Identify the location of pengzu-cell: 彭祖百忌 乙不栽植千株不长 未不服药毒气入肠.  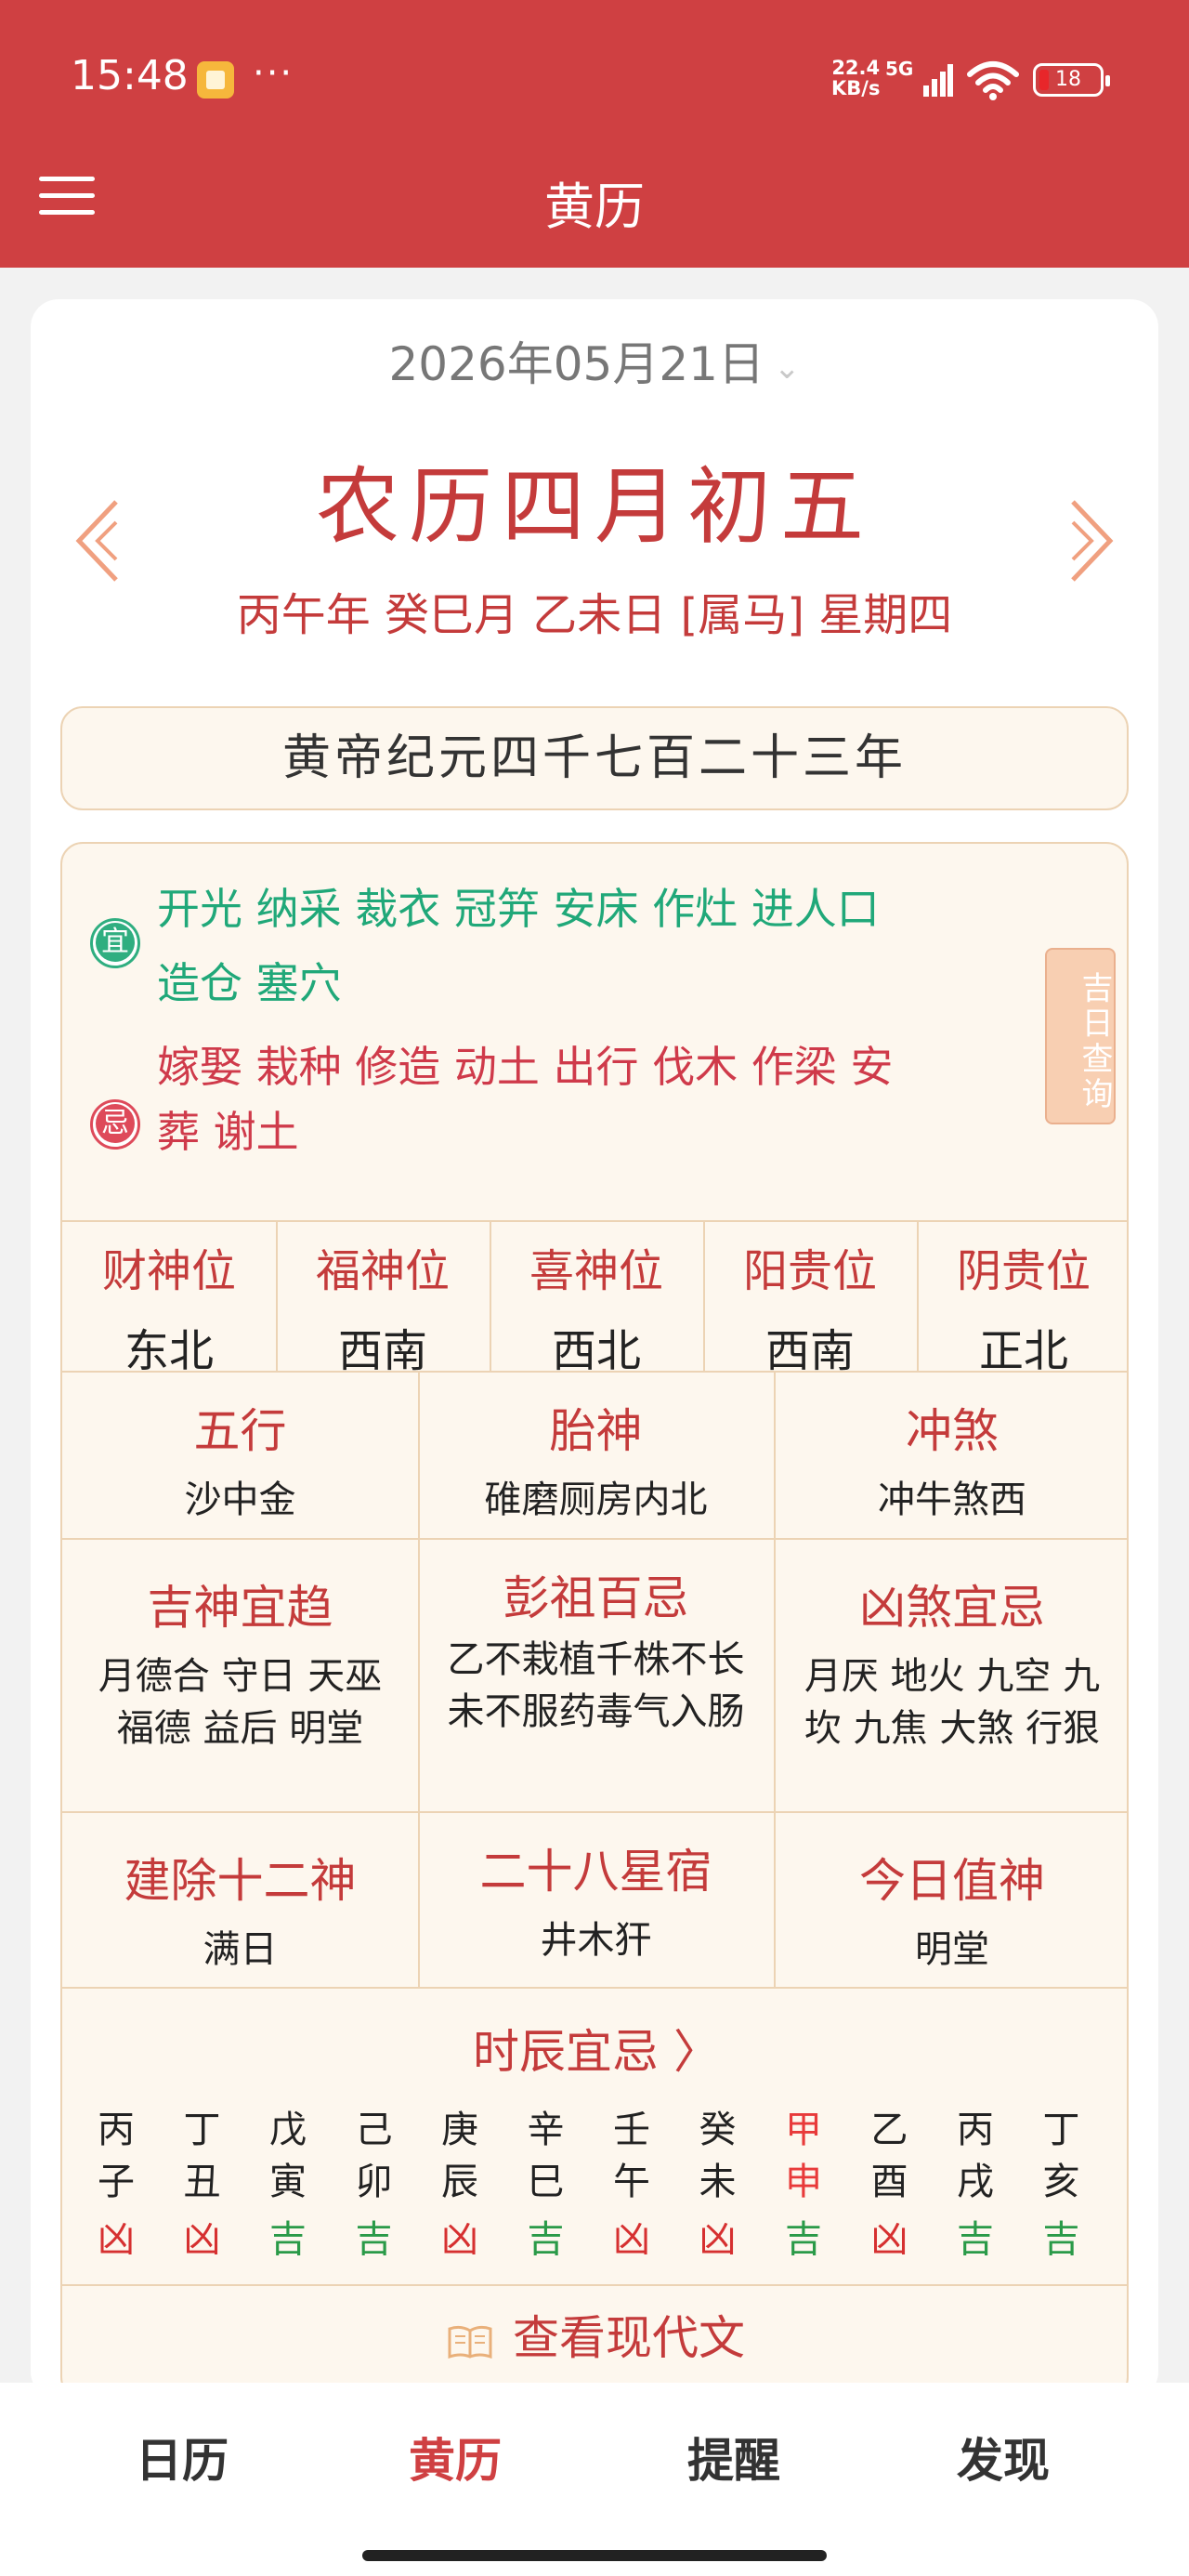
(596, 1649).